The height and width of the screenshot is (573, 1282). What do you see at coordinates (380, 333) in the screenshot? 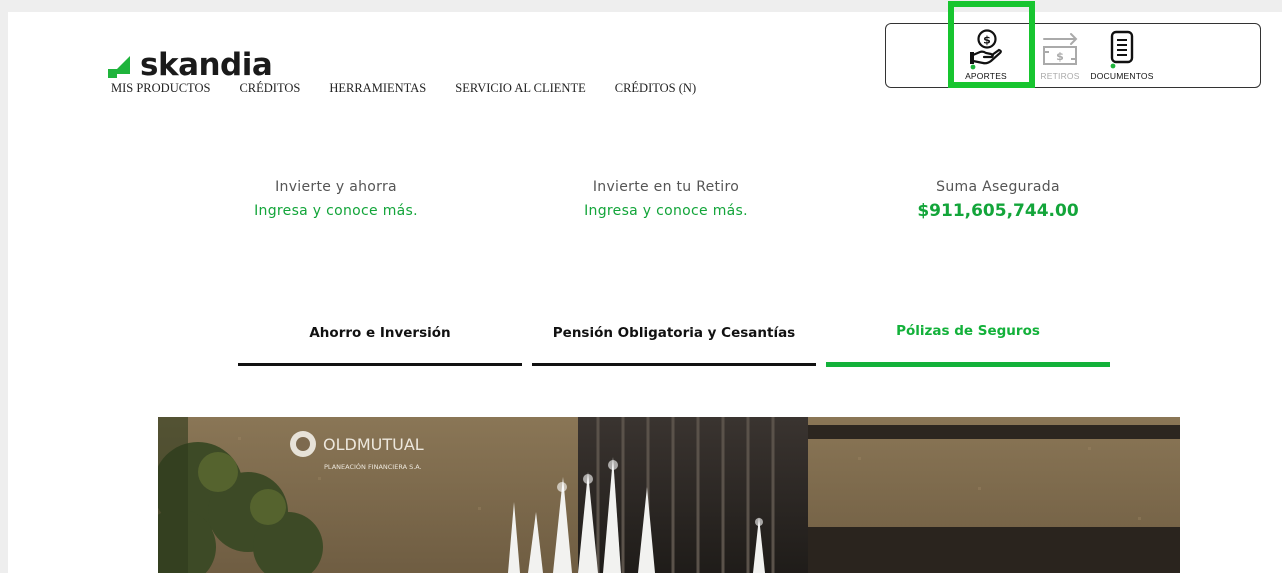
I see `tab-label: Ahorro e Inversión` at bounding box center [380, 333].